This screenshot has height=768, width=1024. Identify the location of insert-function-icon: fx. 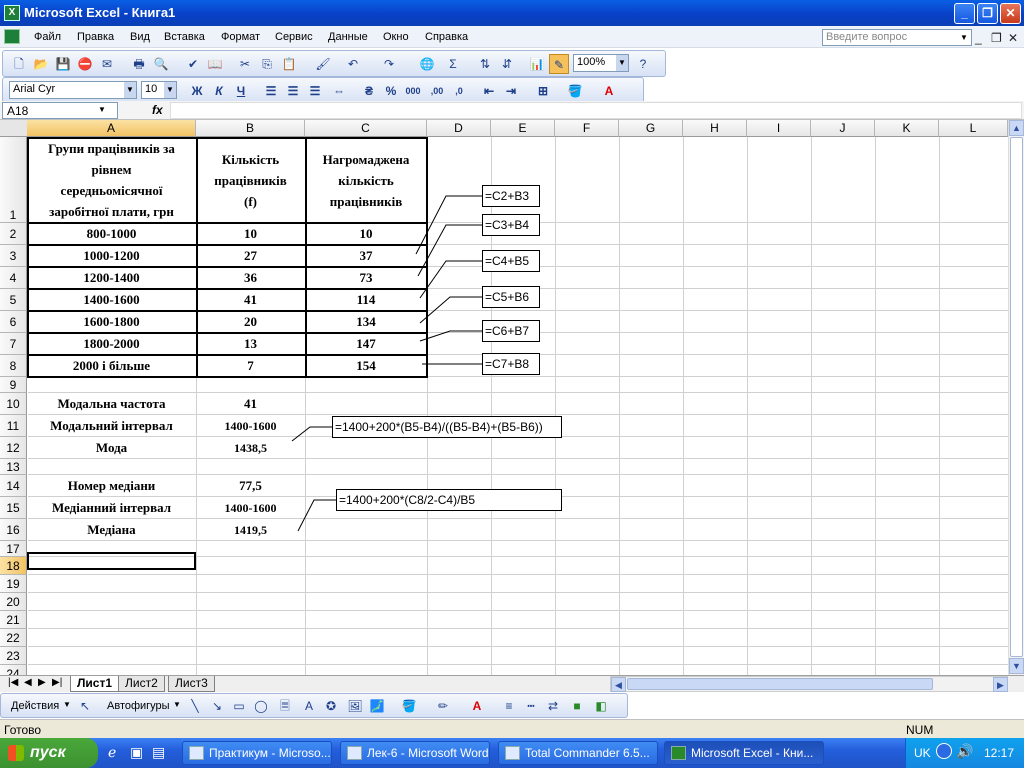
(157, 110).